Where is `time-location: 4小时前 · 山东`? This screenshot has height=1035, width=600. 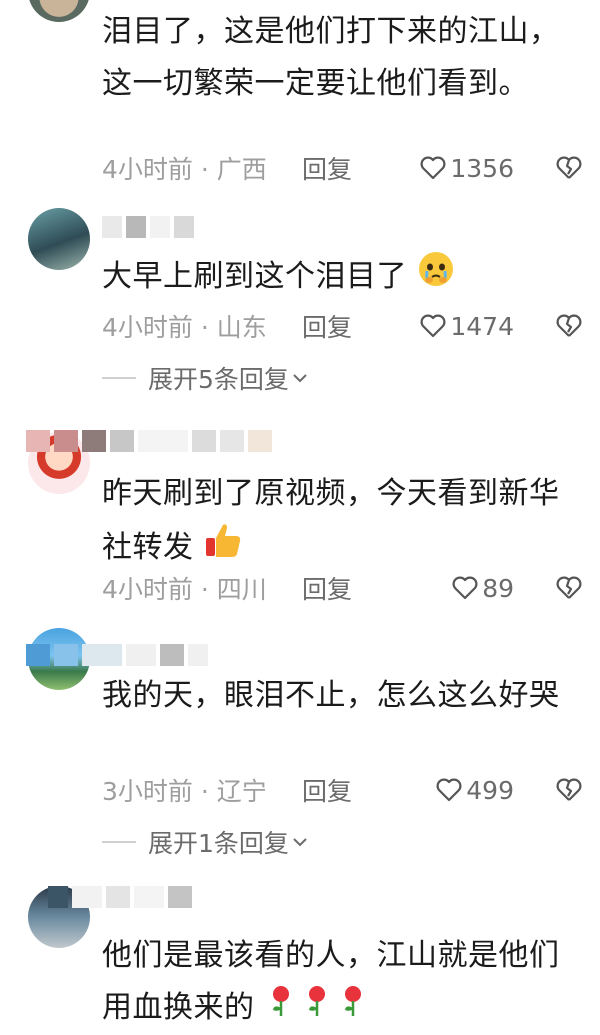
time-location: 4小时前 · 山东 is located at coordinates (184, 327).